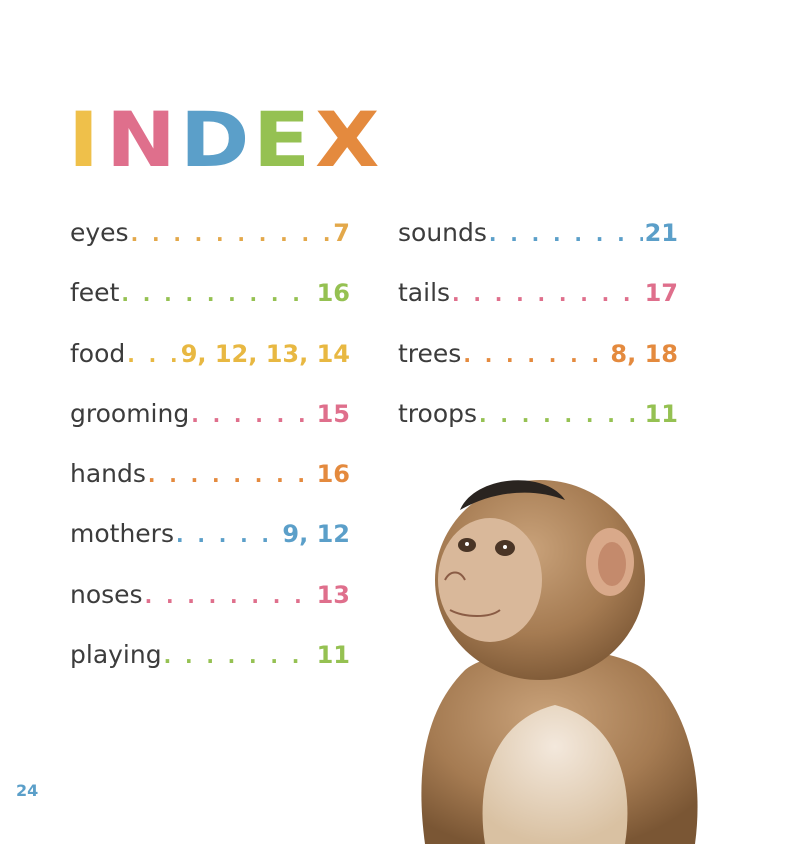 This screenshot has width=800, height=844. What do you see at coordinates (341, 233) in the screenshot?
I see `index-pages: 7` at bounding box center [341, 233].